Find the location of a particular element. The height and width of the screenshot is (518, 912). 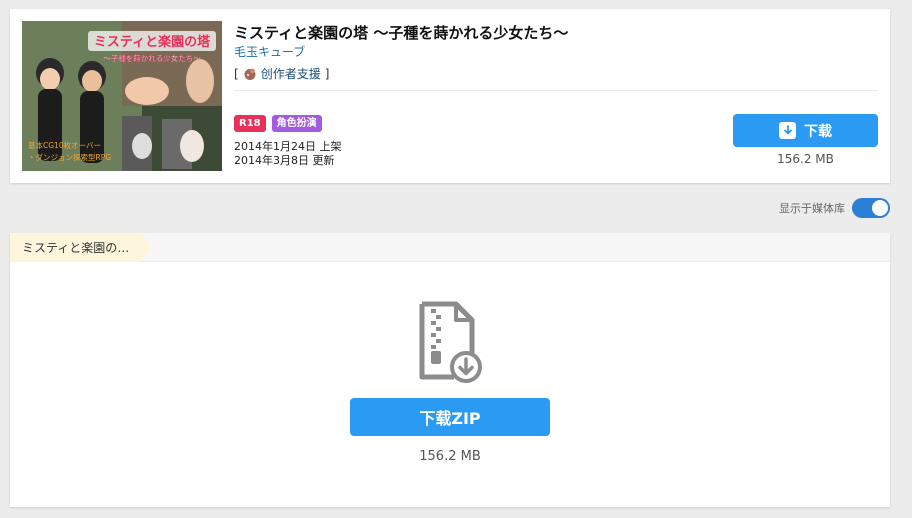

file-size: 156.2 MB is located at coordinates (805, 159).